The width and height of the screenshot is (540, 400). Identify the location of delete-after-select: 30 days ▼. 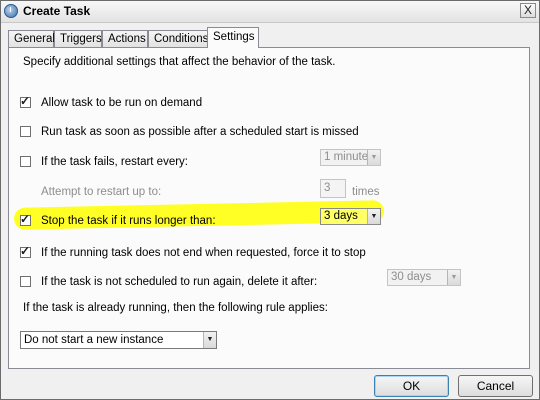
(424, 277).